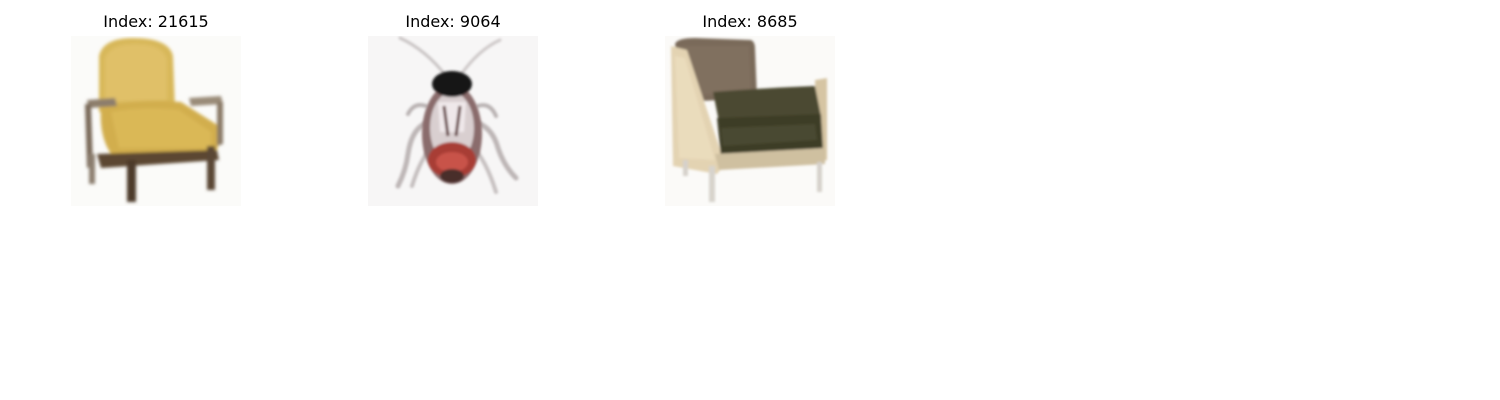 This screenshot has height=400, width=1500. Describe the element at coordinates (453, 121) in the screenshot. I see `cockroach-image` at that location.